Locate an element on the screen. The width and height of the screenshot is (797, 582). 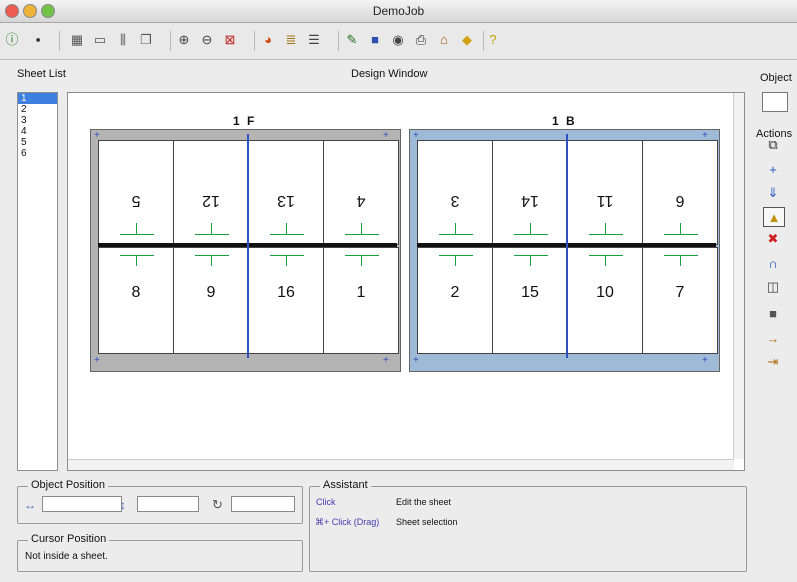
page-top: 6 is located at coordinates (680, 192).